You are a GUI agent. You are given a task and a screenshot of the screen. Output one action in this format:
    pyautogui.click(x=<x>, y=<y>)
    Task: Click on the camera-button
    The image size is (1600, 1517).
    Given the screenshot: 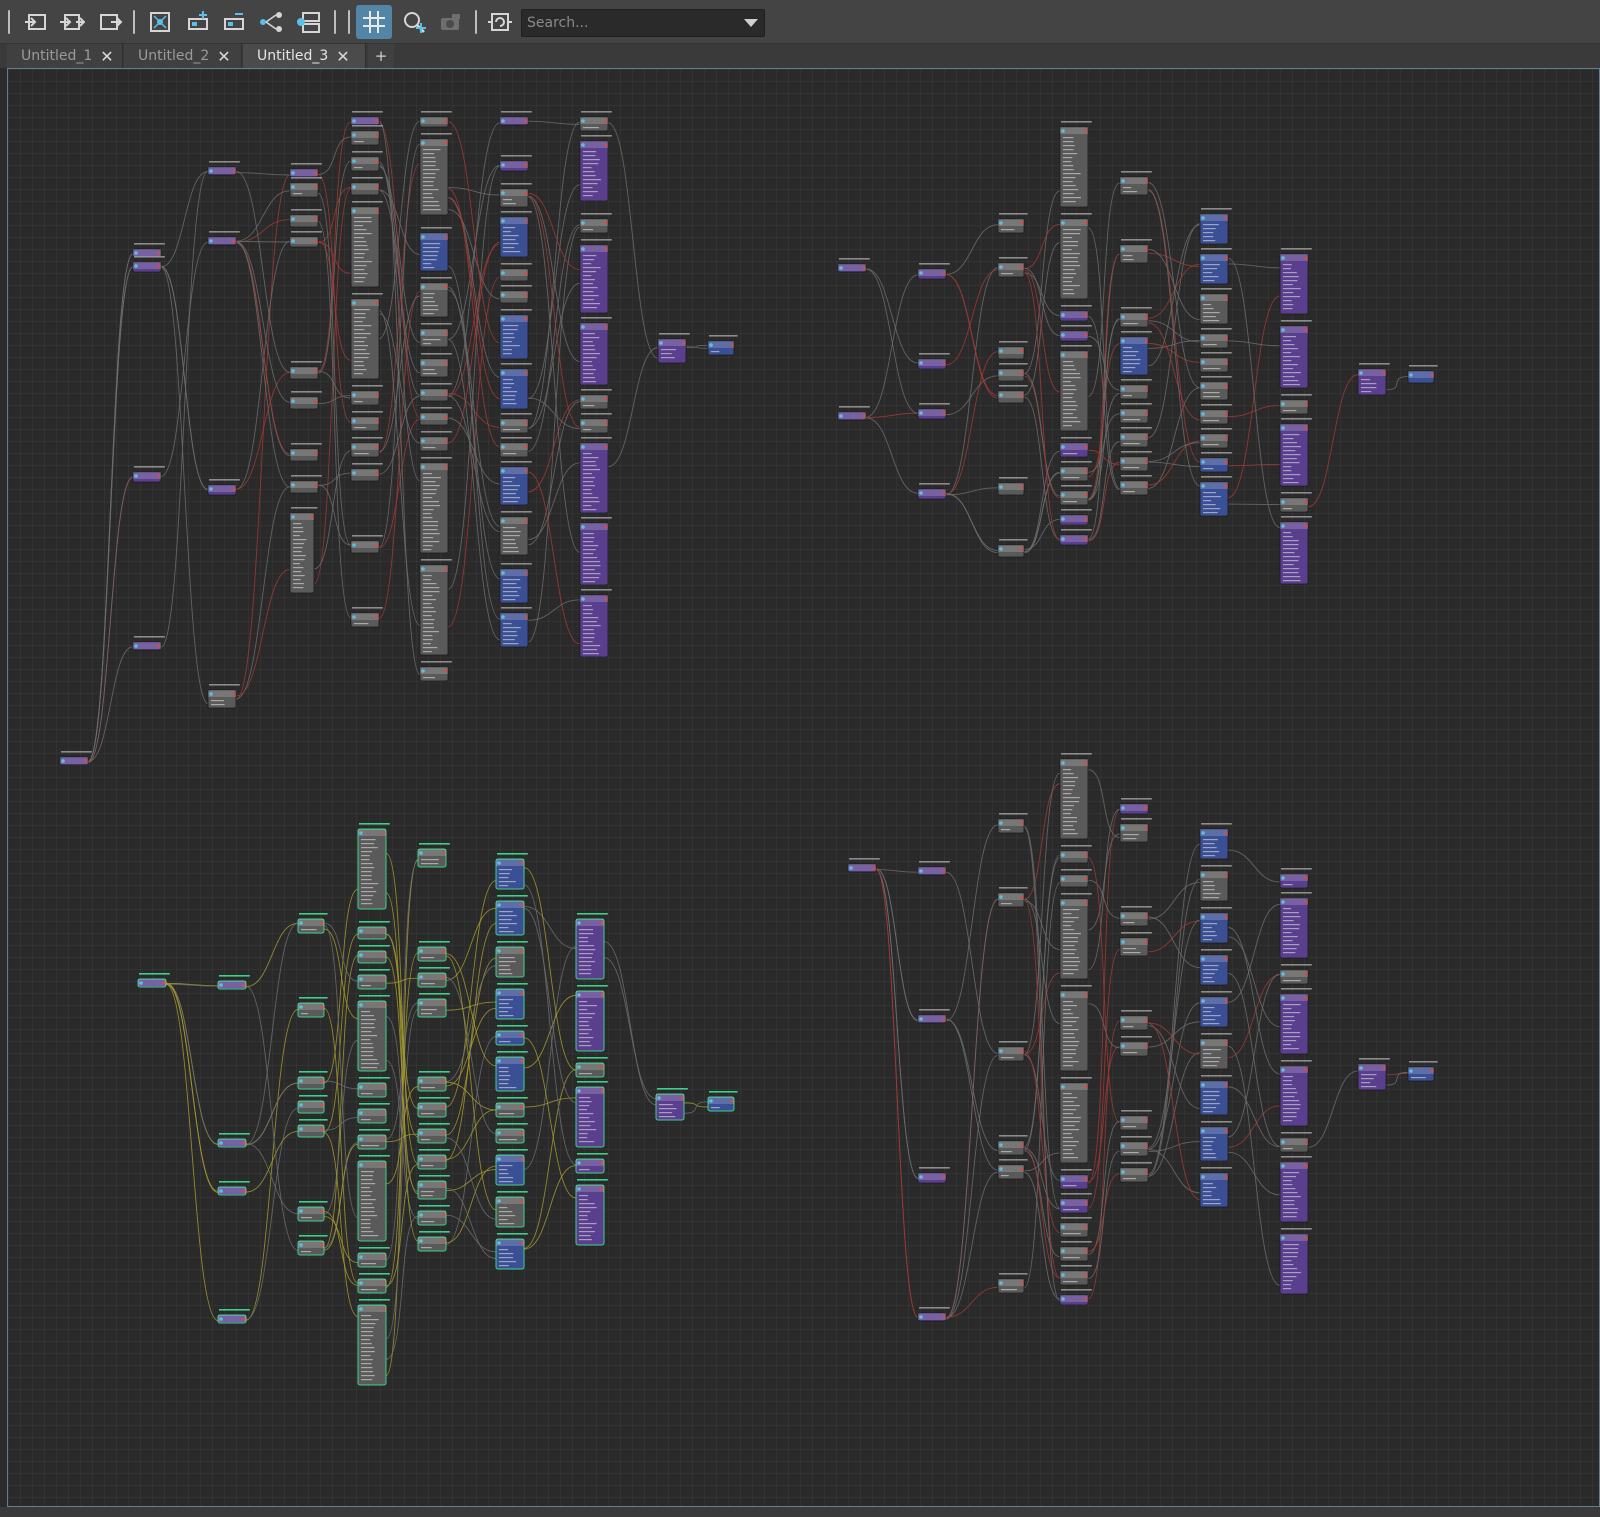 What is the action you would take?
    pyautogui.click(x=451, y=22)
    